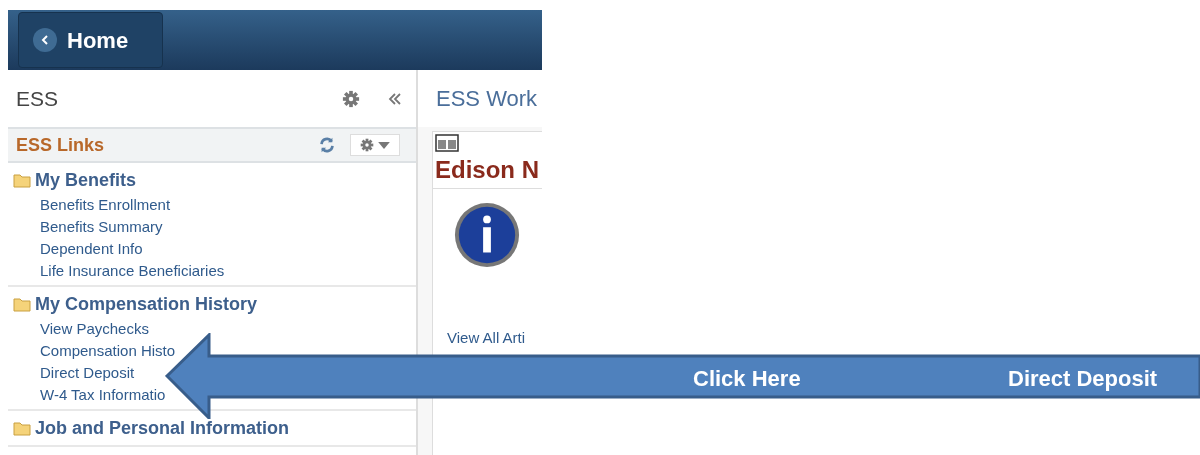  I want to click on nav-link: Direct Deposit, so click(87, 373).